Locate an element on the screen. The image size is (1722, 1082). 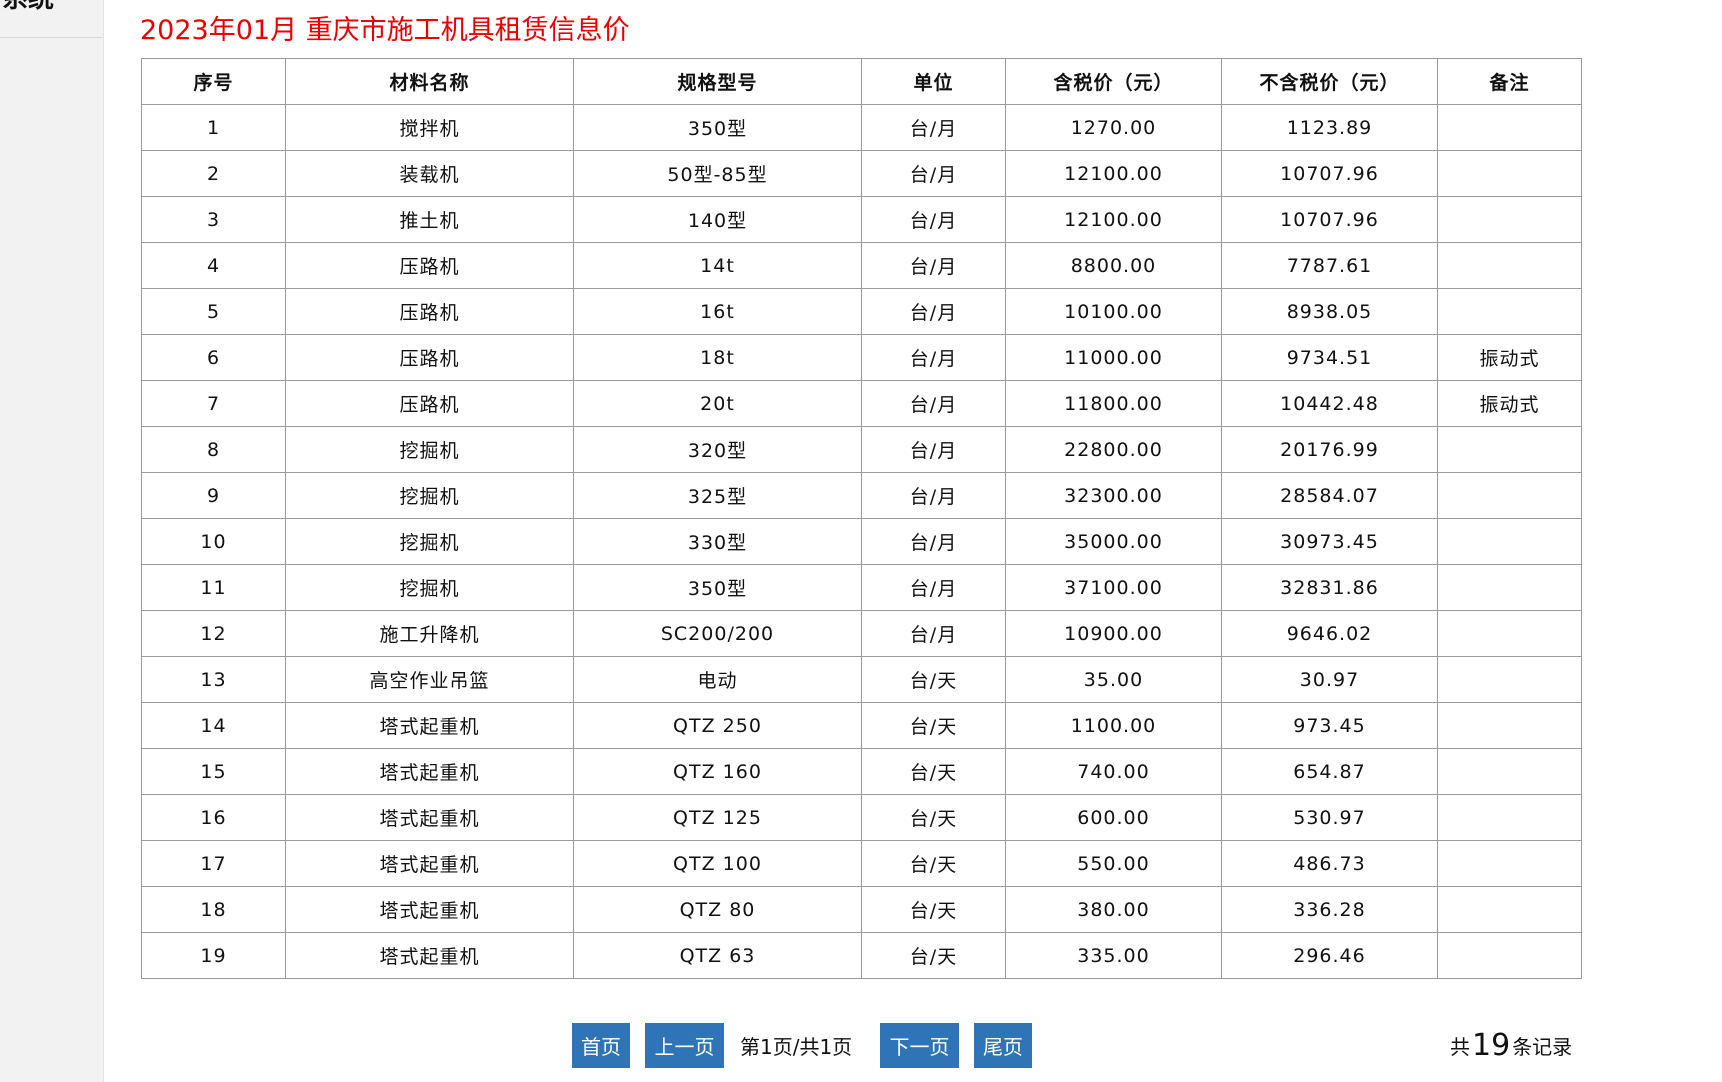
table-row: 10 挖掘机 330型 台/月 35000.00 30973.45 is located at coordinates (861, 541).